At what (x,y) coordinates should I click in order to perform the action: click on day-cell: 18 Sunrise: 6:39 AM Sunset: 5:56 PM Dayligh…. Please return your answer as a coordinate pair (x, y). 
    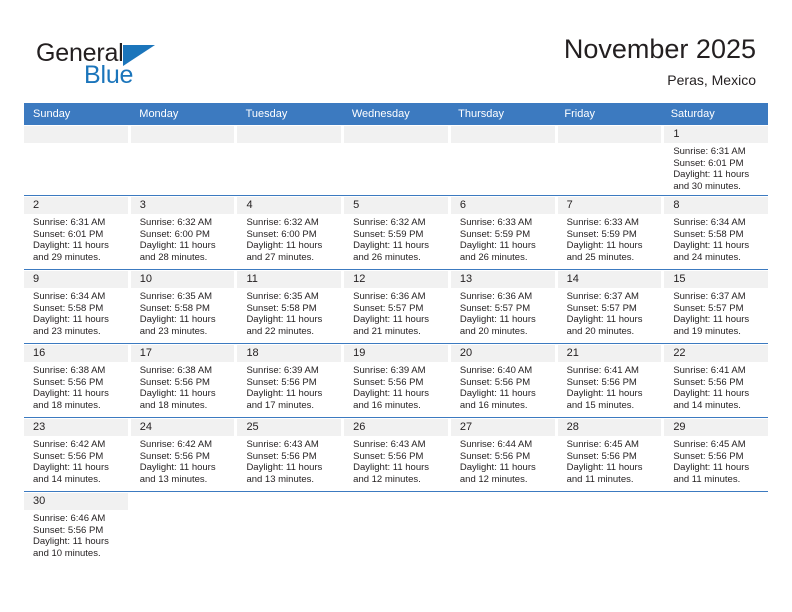
    Looking at the image, I should click on (291, 381).